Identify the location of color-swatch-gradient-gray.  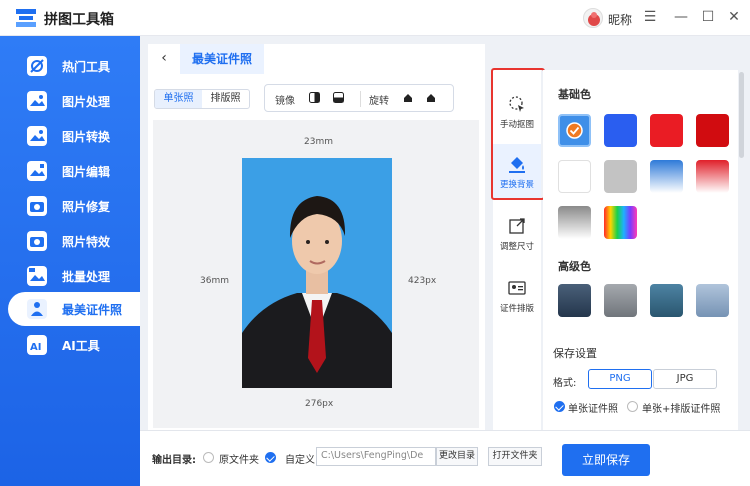
(574, 222).